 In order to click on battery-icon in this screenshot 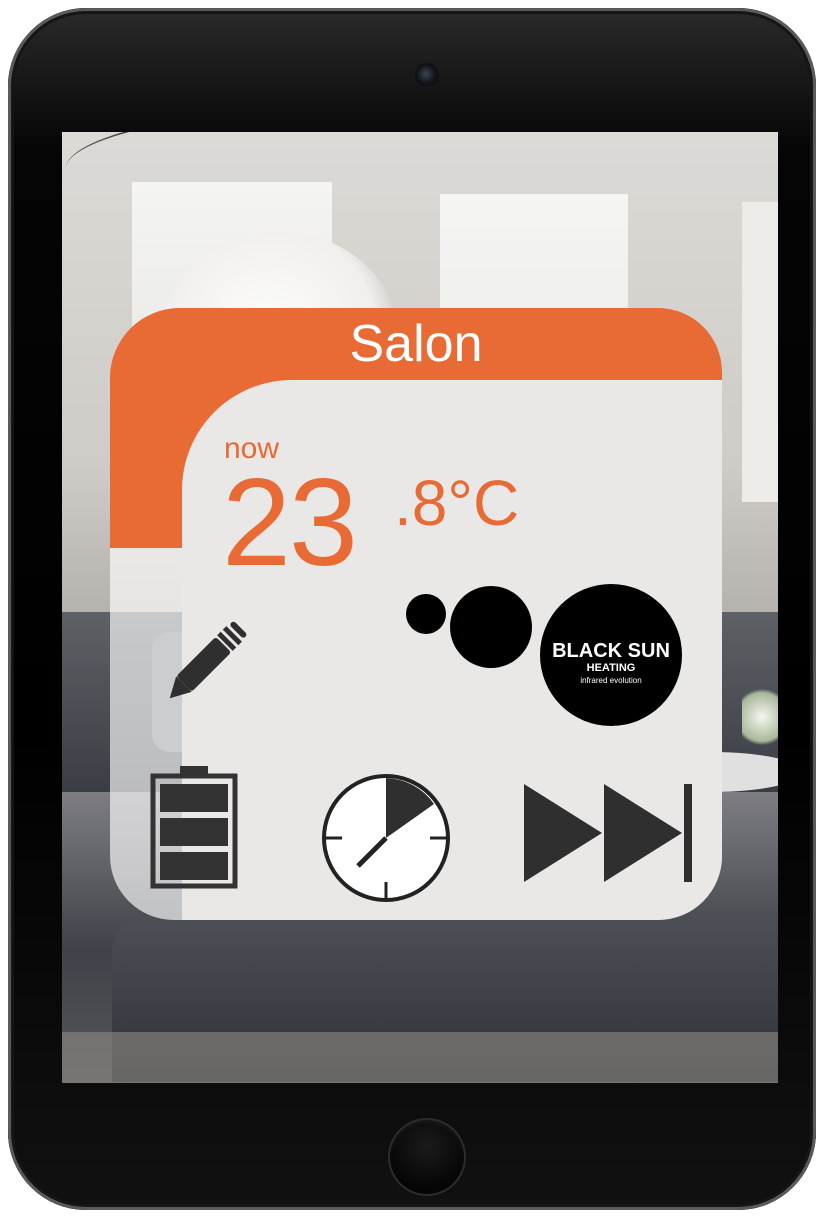, I will do `click(194, 827)`.